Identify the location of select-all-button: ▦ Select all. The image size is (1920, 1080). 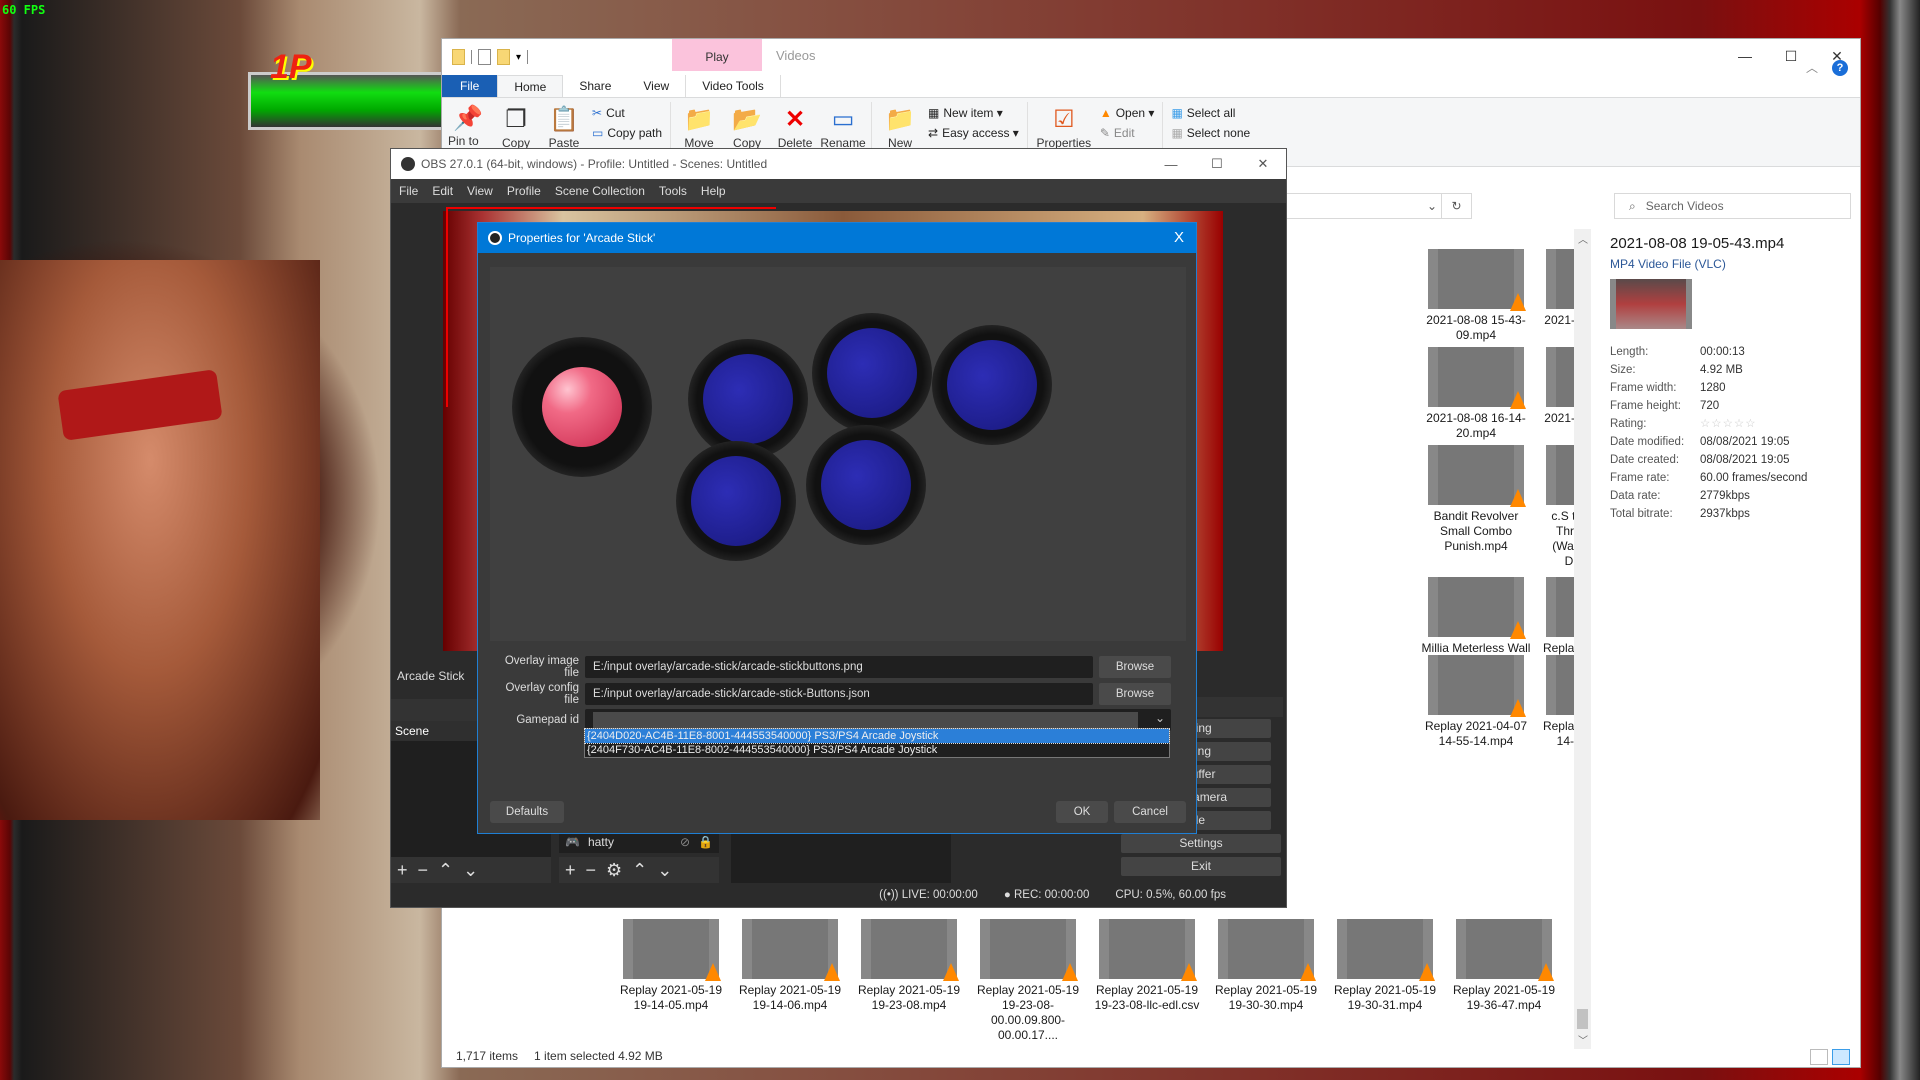
(1210, 113).